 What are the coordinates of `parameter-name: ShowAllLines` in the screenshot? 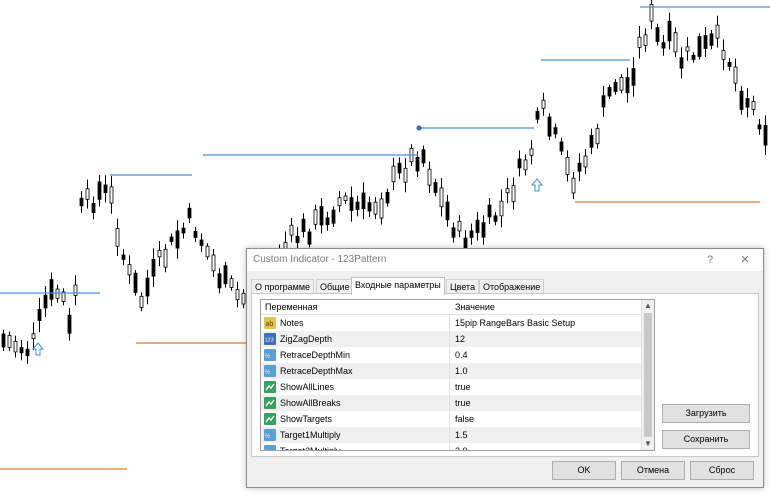 It's located at (307, 387).